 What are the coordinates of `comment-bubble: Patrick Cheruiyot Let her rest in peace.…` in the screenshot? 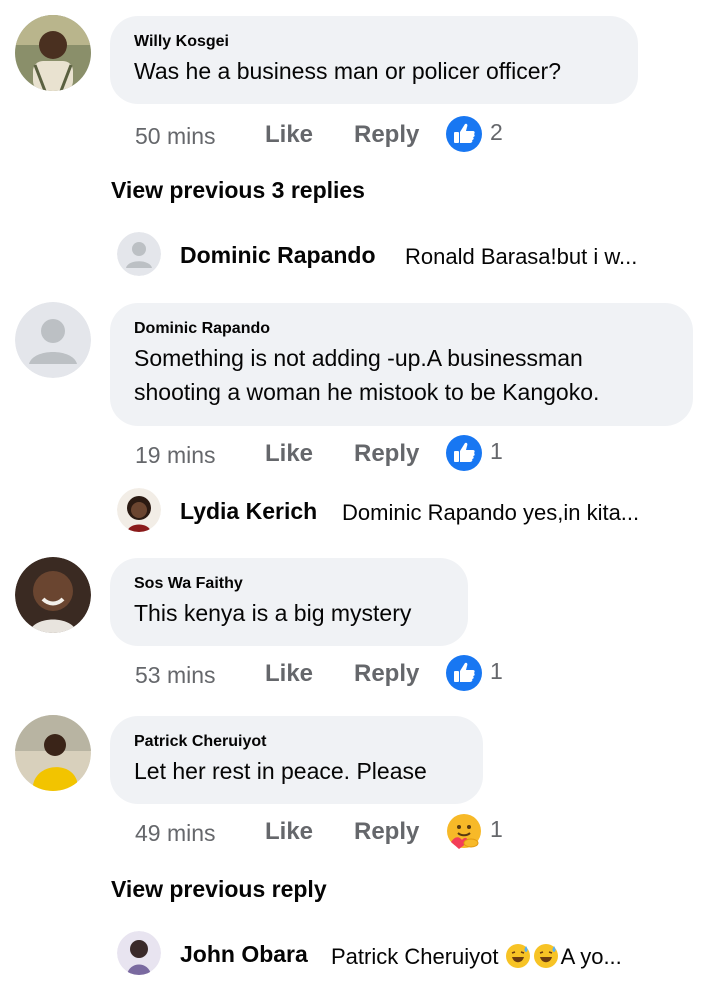 It's located at (296, 760).